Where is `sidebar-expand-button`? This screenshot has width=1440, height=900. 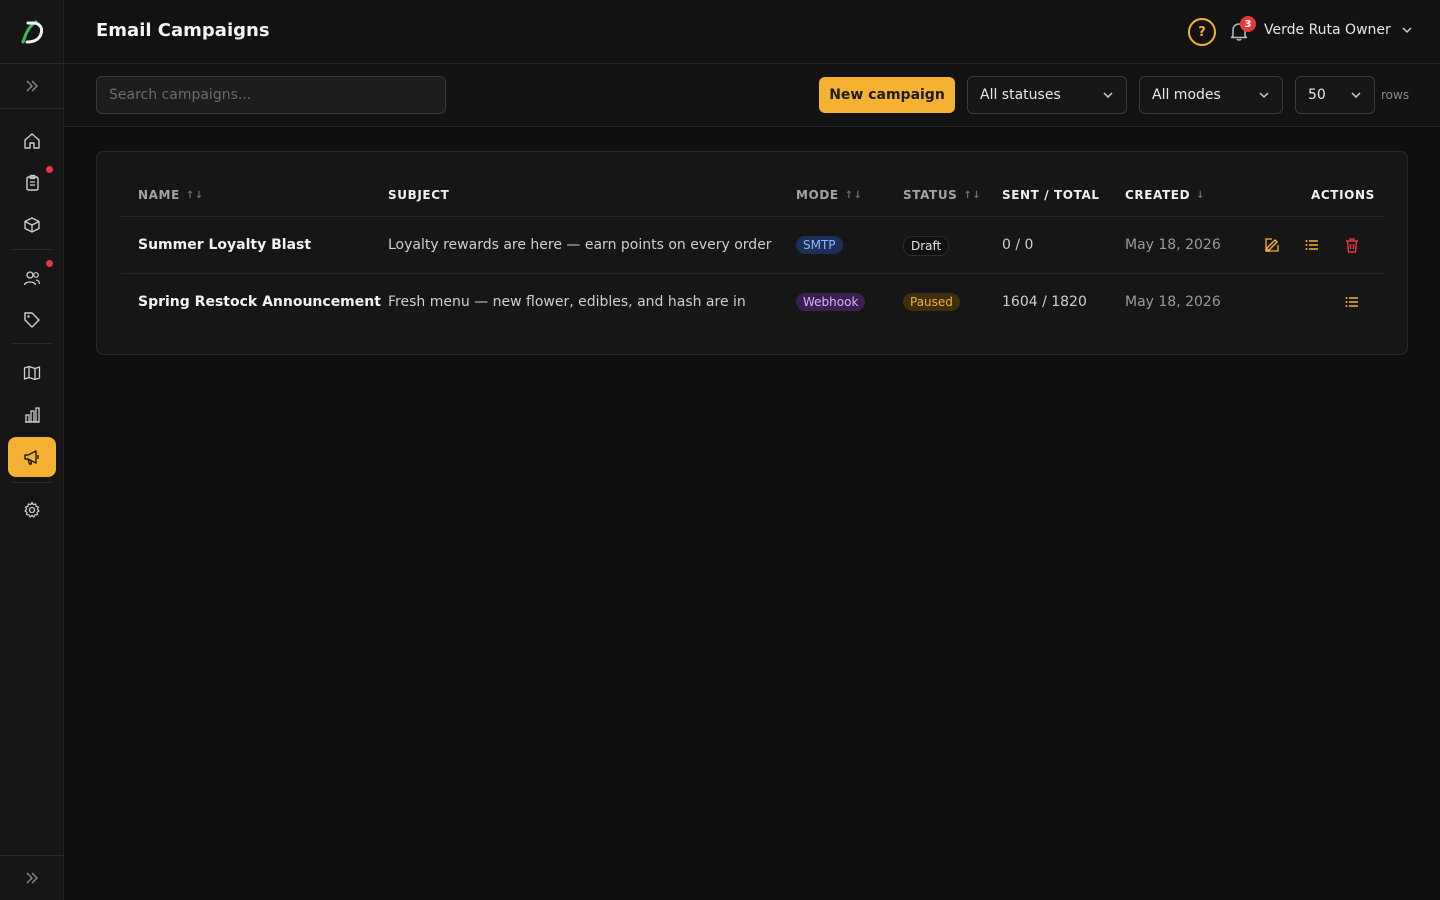
sidebar-expand-button is located at coordinates (32, 86).